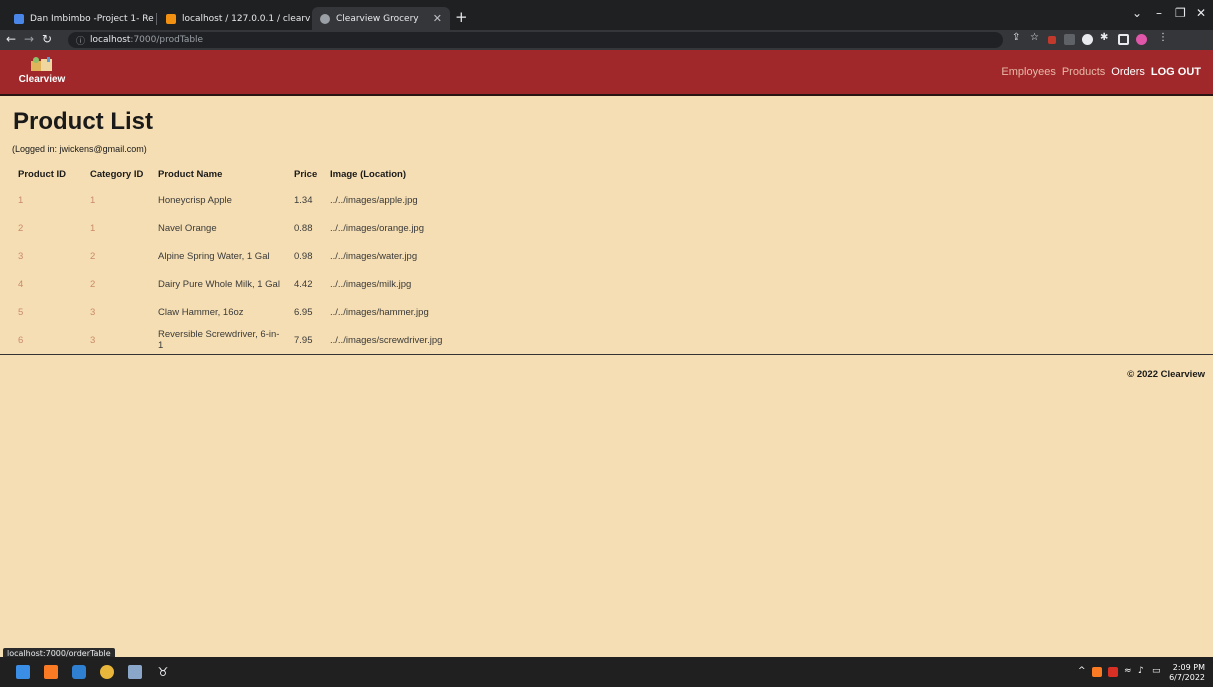 This screenshot has width=1213, height=687. What do you see at coordinates (83, 121) in the screenshot?
I see `page-title: Product List` at bounding box center [83, 121].